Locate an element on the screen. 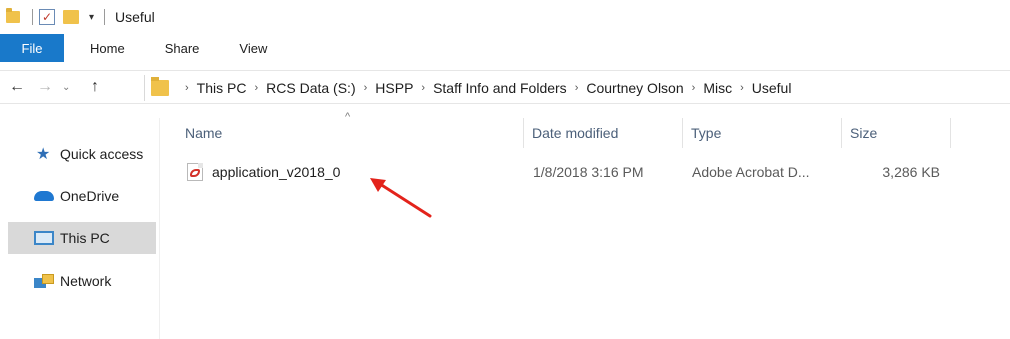 The image size is (1010, 339). breadcrumb-staff-info: Staff Info and Folders is located at coordinates (500, 88).